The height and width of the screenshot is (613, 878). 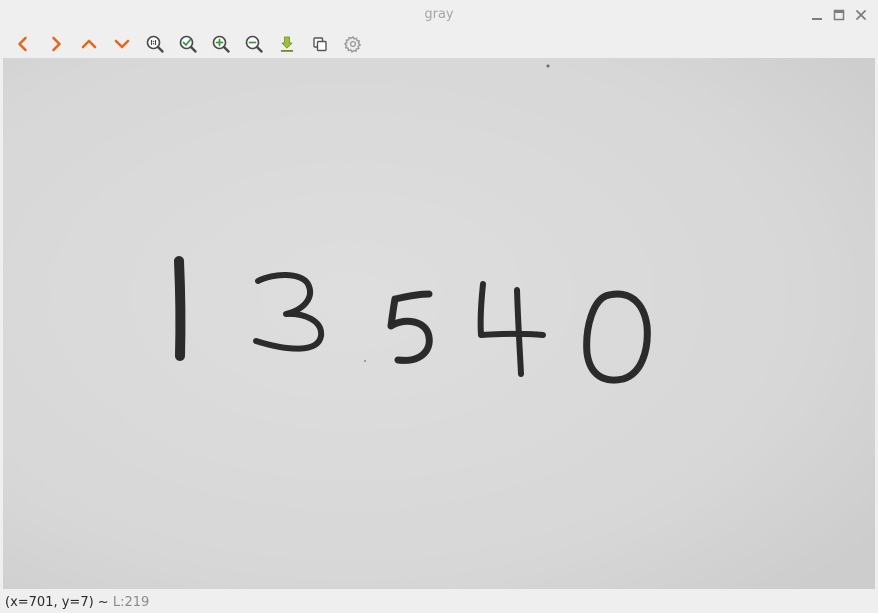 I want to click on zoom-original-icon, so click(x=155, y=44).